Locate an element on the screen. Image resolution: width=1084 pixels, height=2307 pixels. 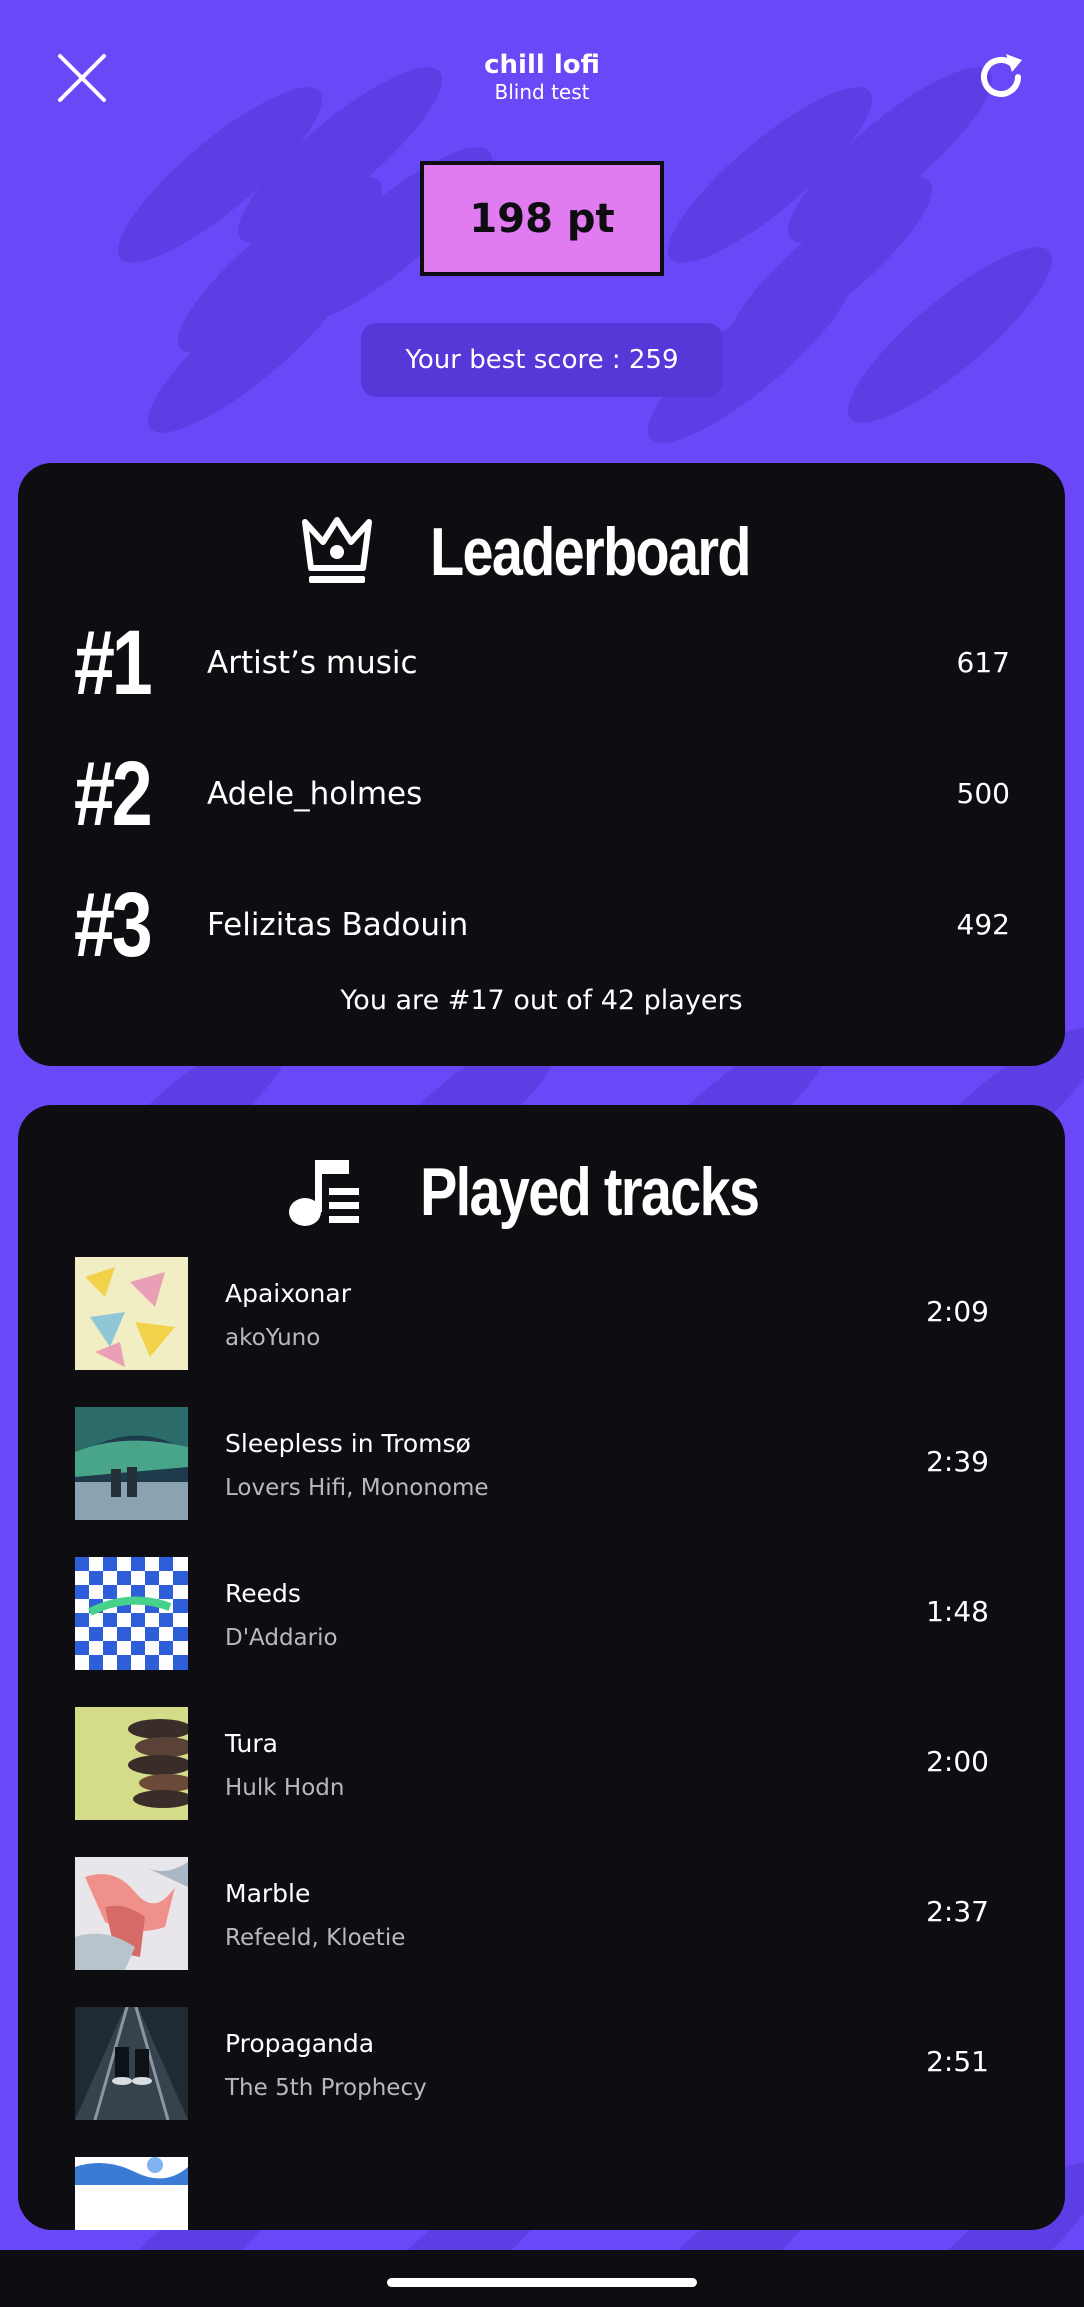
track-item: Apaixonar akoYuno 2:09 is located at coordinates (541, 1313).